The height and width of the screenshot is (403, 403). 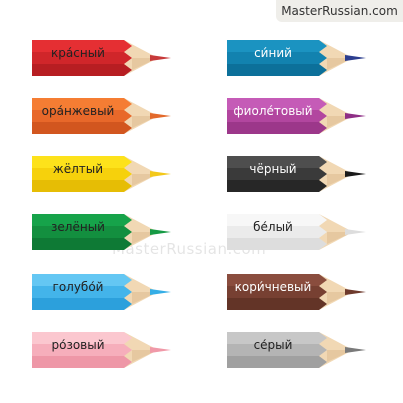 What do you see at coordinates (78, 53) in the screenshot?
I see `pencil-label: кра́сный` at bounding box center [78, 53].